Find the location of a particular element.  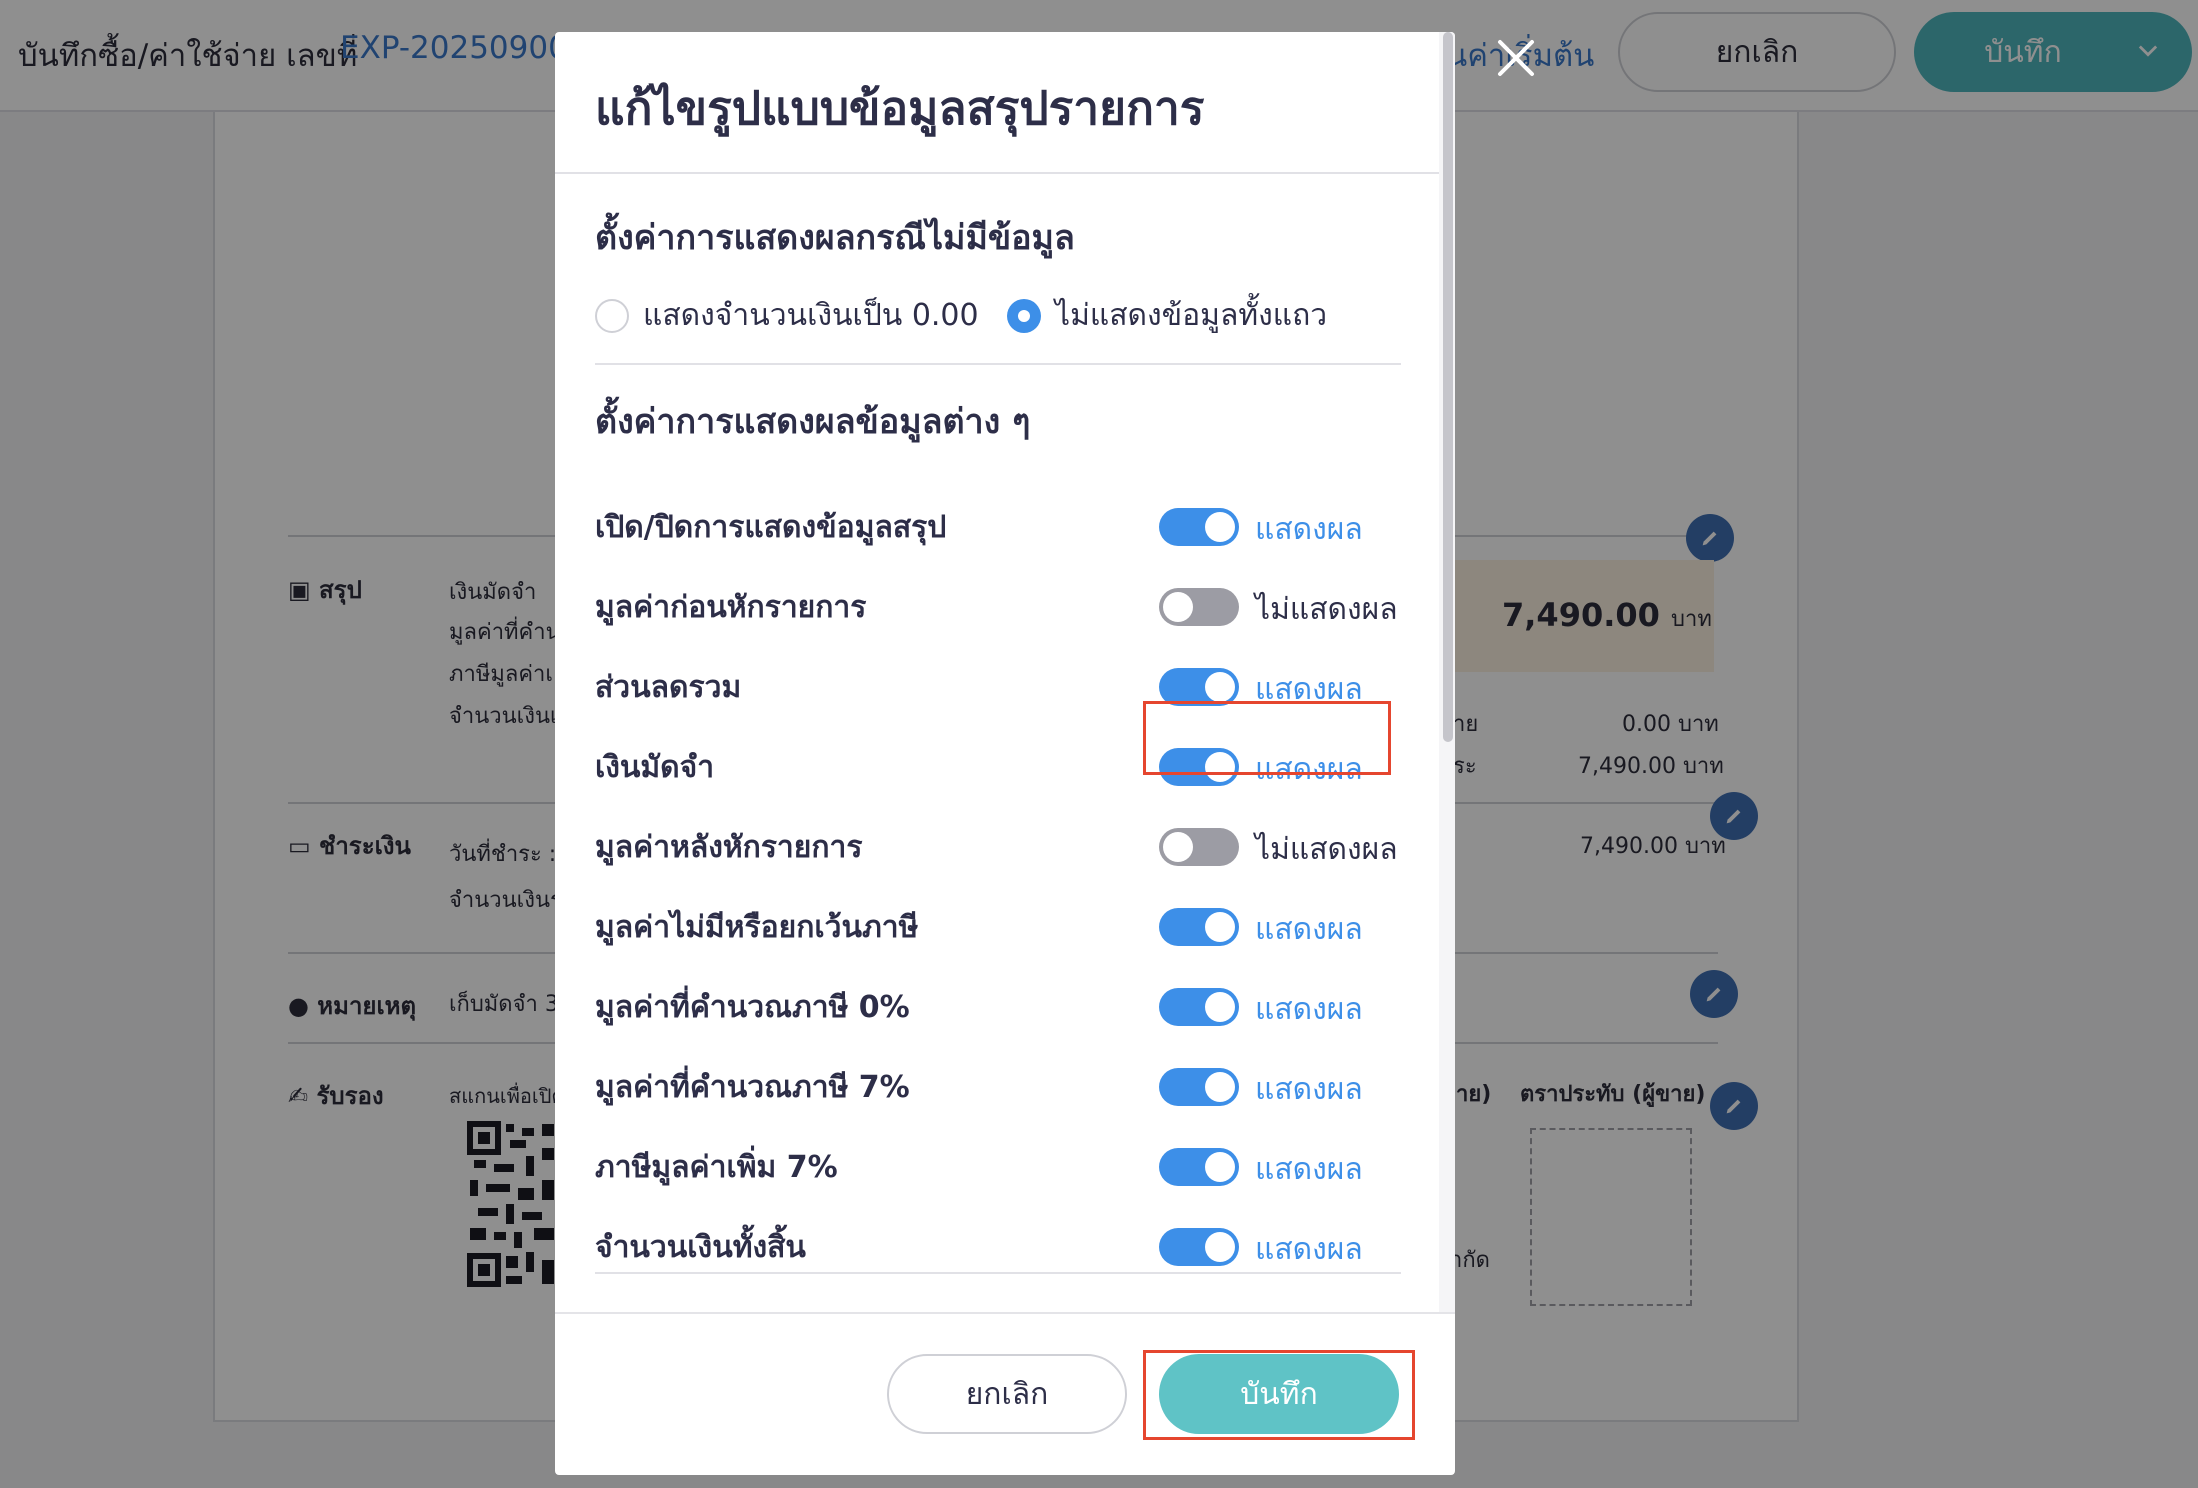

row-label: มูลค่าที่คำนวณภาษี 0% is located at coordinates (752, 1007).